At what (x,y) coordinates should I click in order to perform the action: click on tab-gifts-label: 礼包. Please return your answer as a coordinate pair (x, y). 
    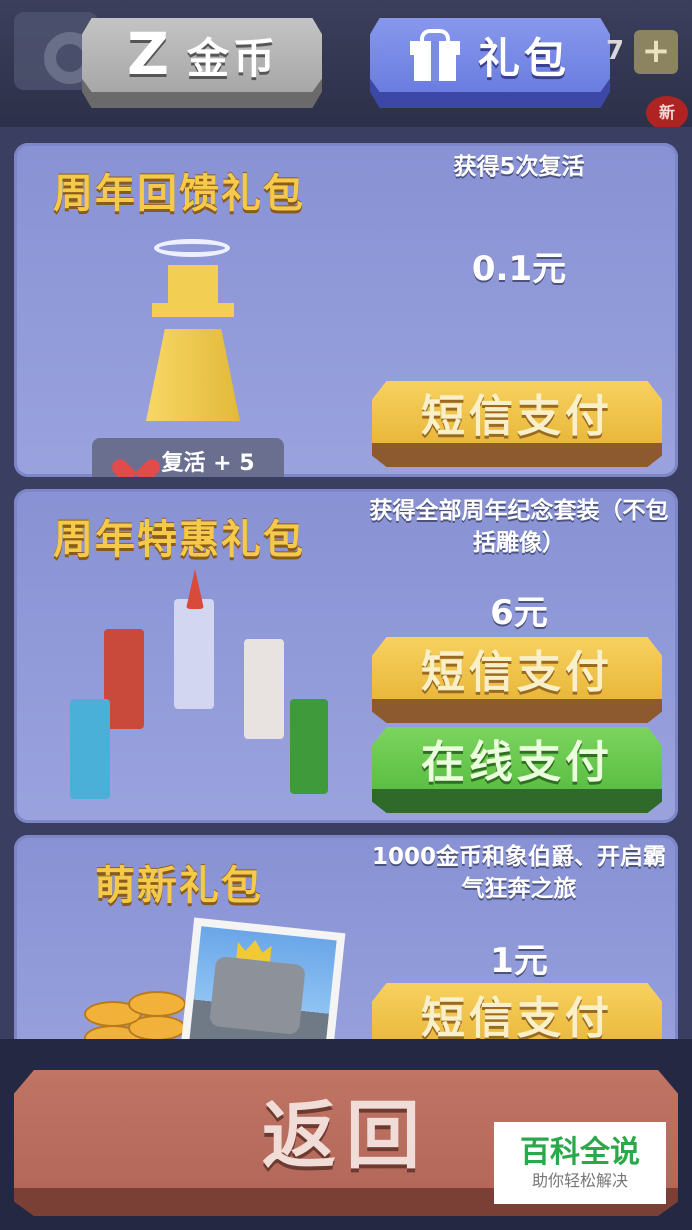
    Looking at the image, I should click on (523, 58).